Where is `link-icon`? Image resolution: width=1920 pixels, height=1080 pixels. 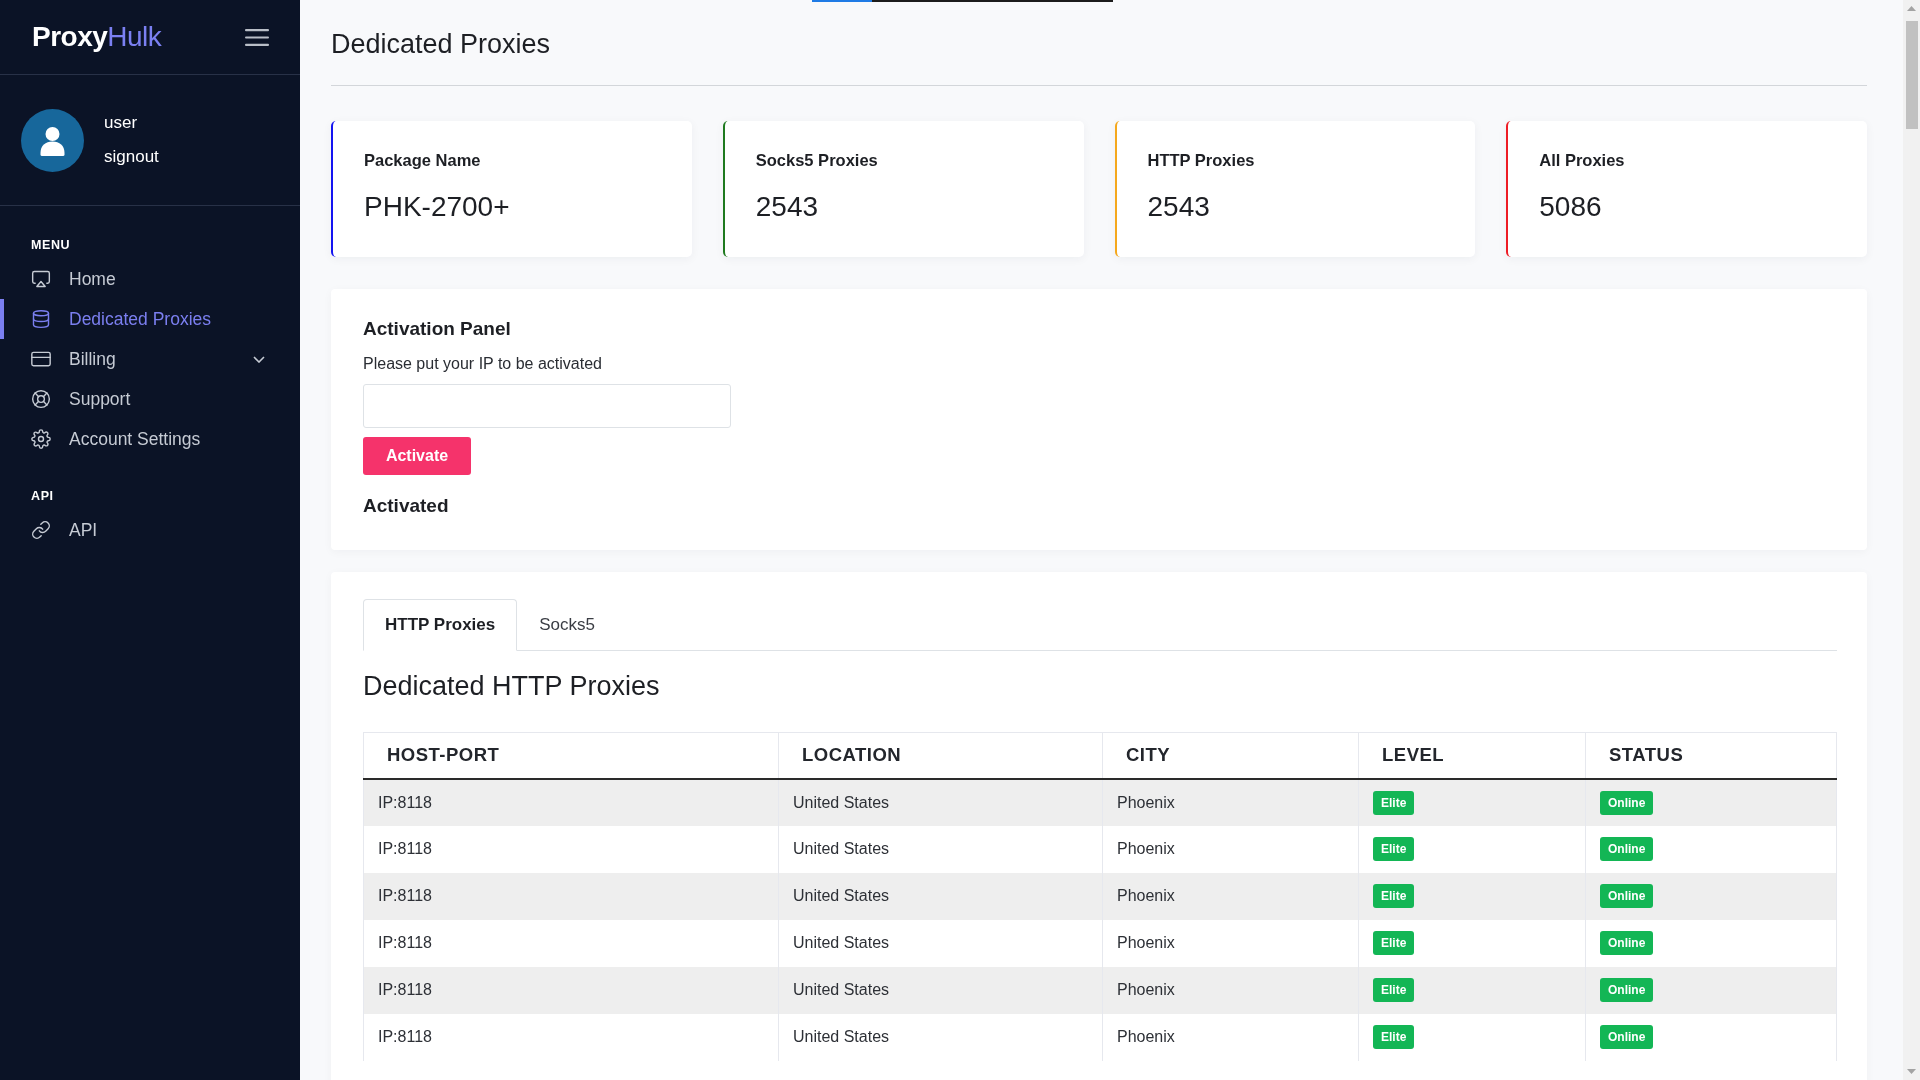 link-icon is located at coordinates (41, 530).